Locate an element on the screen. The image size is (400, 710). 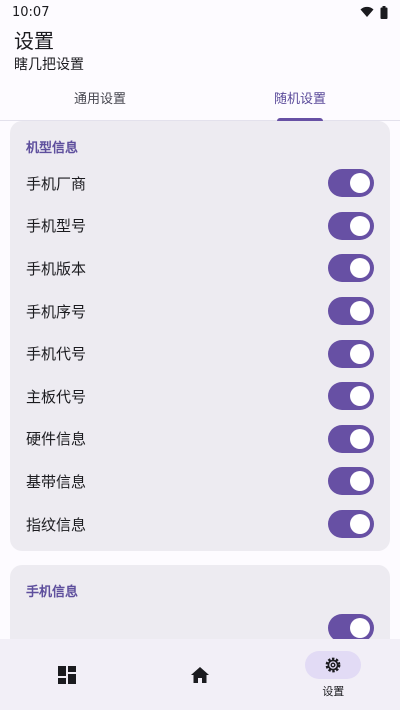
section-phone-info: 手机信息 is located at coordinates (200, 602).